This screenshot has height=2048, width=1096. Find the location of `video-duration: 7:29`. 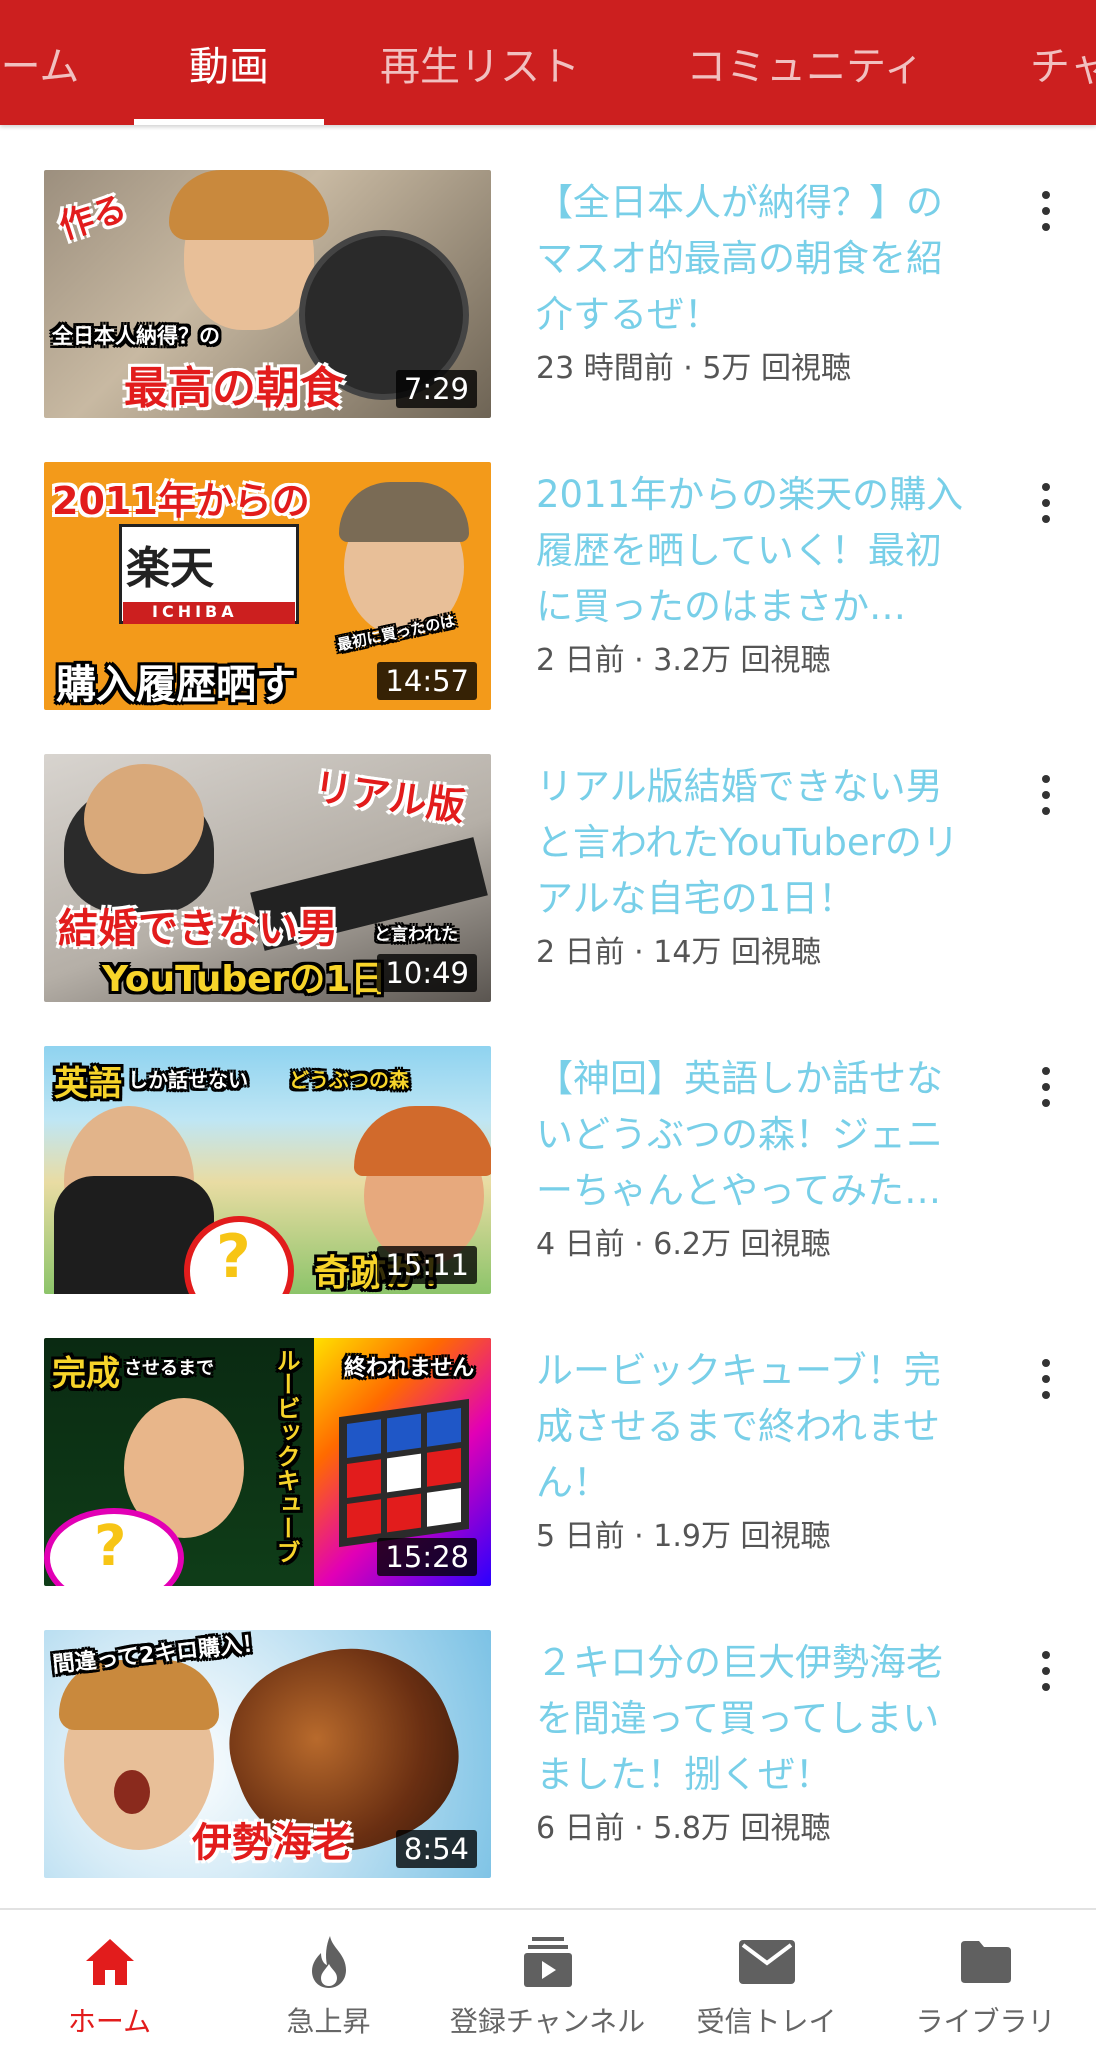

video-duration: 7:29 is located at coordinates (436, 389).